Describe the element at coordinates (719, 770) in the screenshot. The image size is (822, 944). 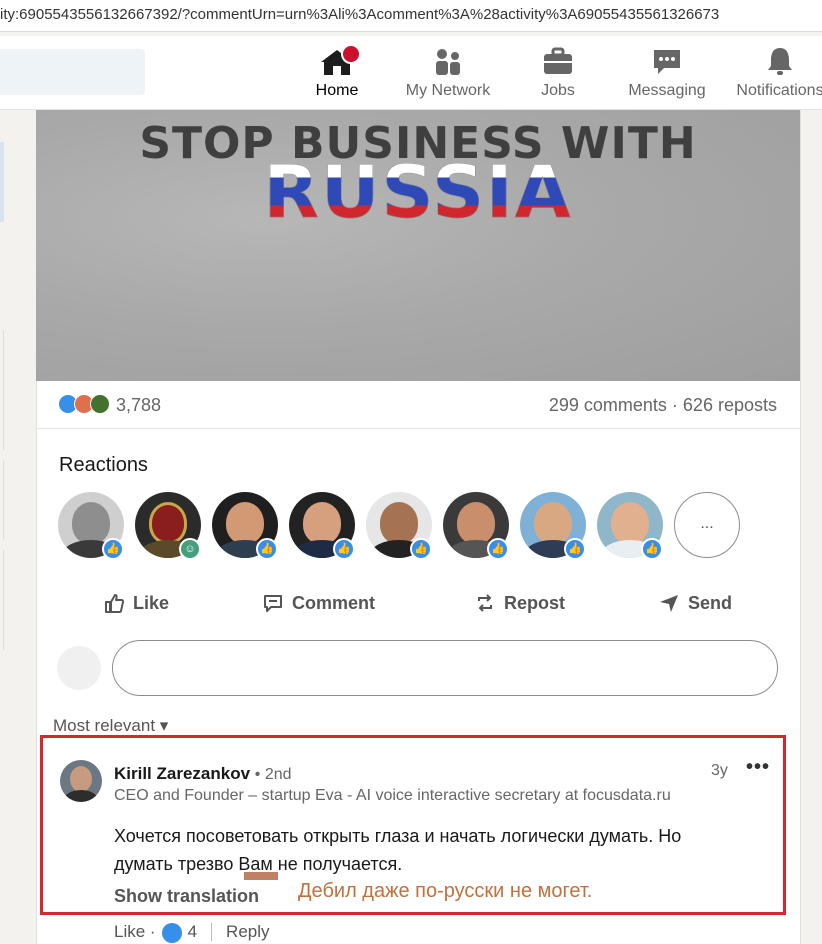
I see `comment-time: 3y` at that location.